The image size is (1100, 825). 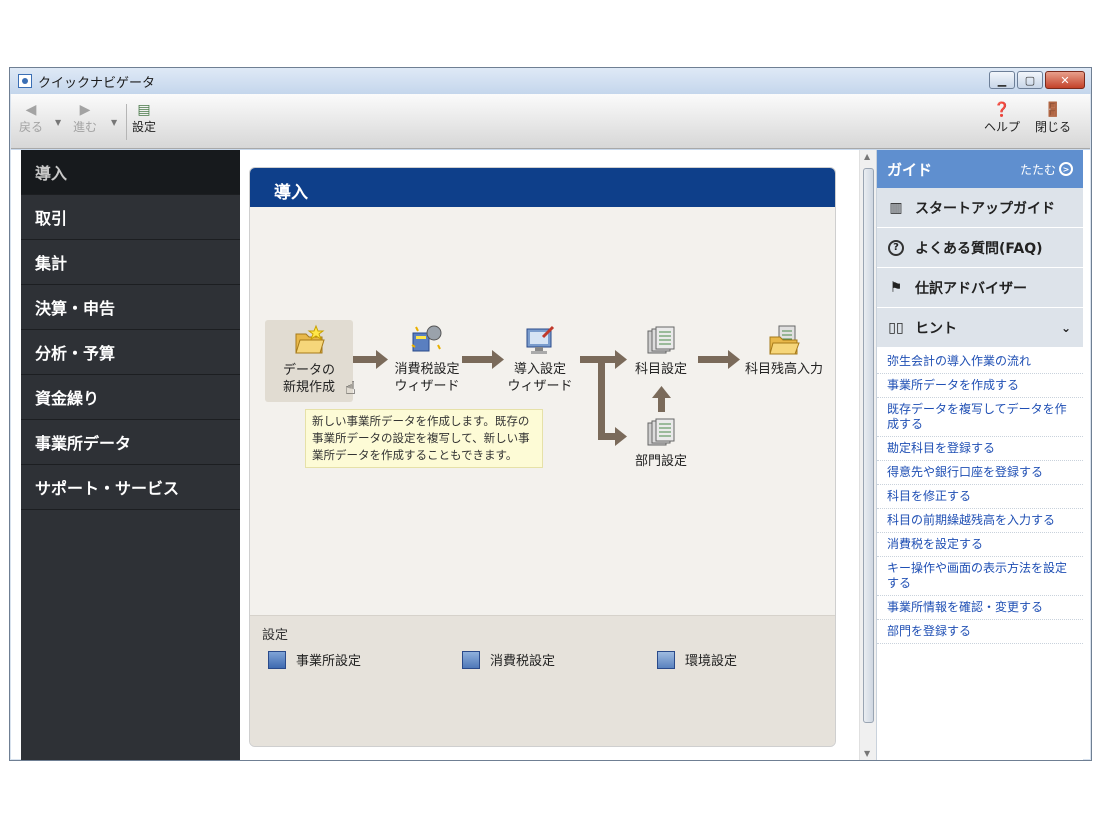 What do you see at coordinates (1002, 80) in the screenshot?
I see `minimize-button: ▁` at bounding box center [1002, 80].